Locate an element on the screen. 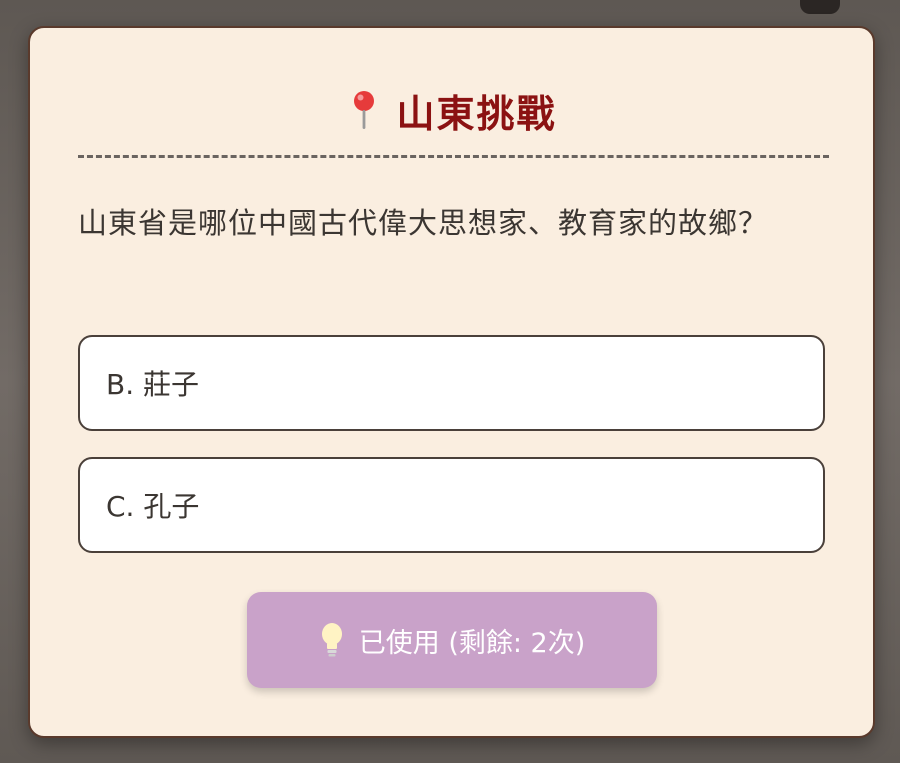 The height and width of the screenshot is (763, 900). lightbulb-icon is located at coordinates (331, 640).